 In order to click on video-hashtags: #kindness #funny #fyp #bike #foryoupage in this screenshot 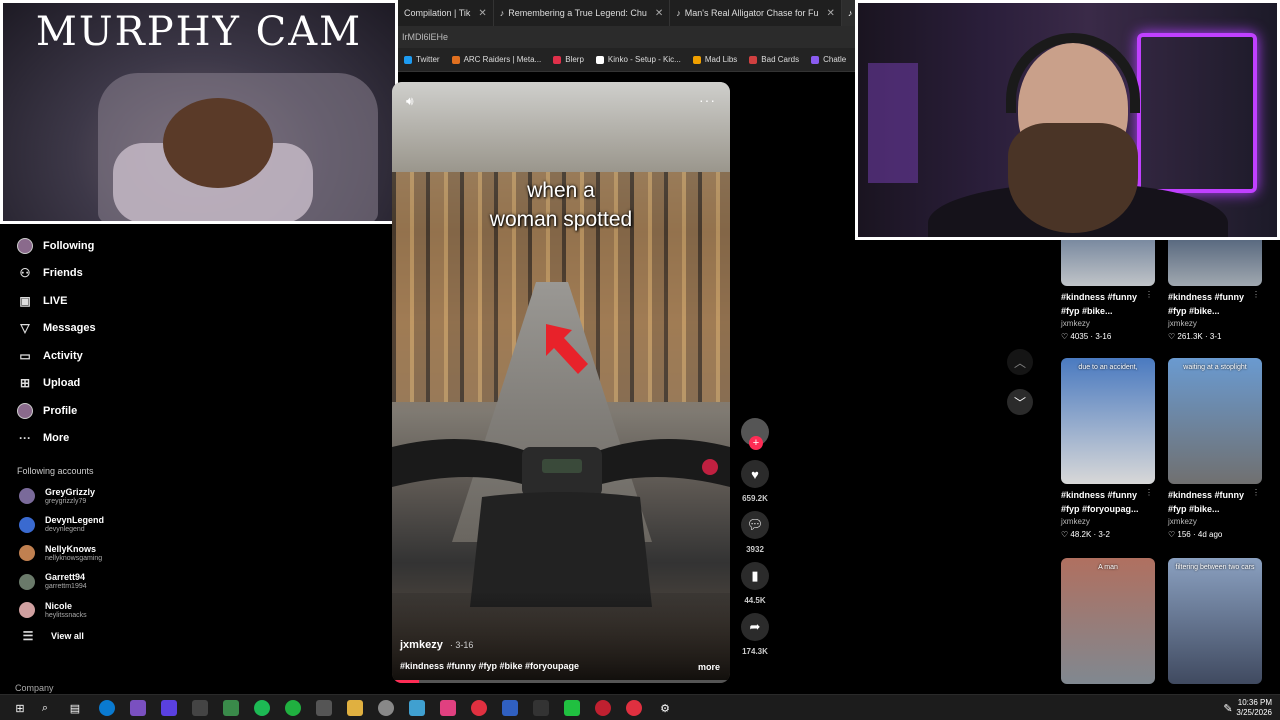, I will do `click(489, 666)`.